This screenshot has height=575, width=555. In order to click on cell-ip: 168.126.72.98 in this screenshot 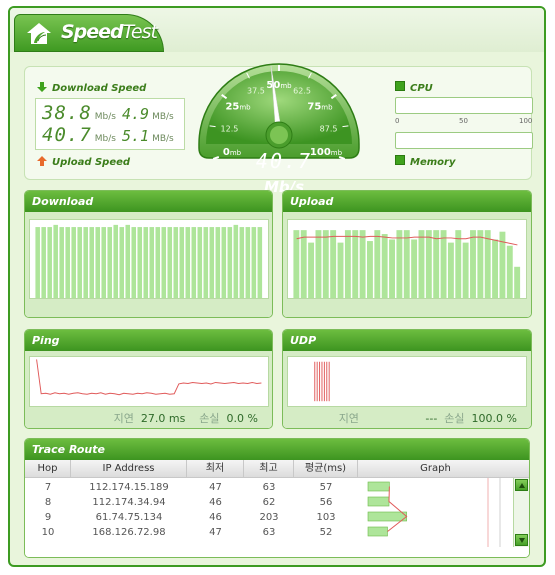, I will do `click(129, 532)`.